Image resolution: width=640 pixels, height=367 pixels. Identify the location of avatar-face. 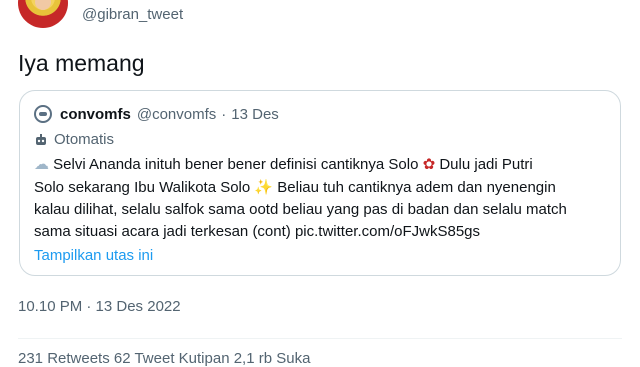
(43, 5).